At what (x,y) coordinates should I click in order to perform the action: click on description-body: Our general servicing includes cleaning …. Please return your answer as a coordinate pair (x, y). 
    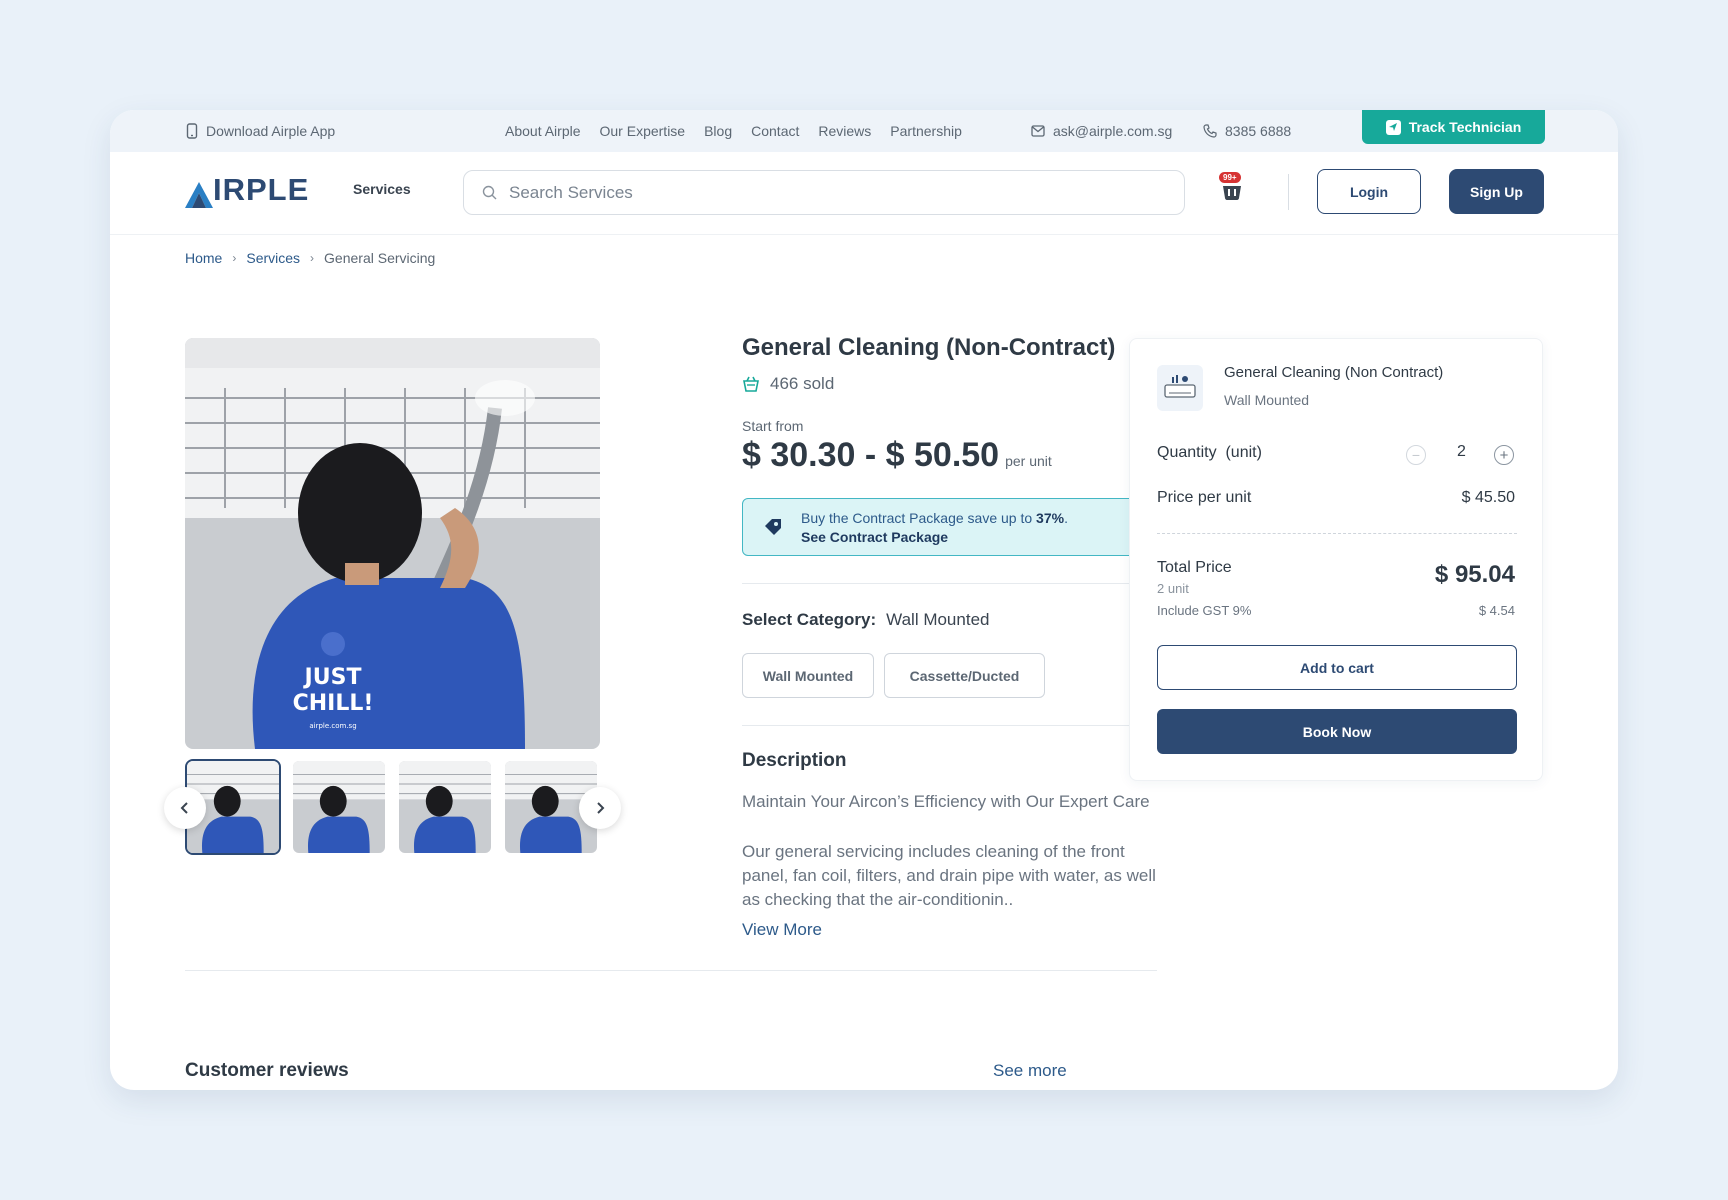
    Looking at the image, I should click on (949, 875).